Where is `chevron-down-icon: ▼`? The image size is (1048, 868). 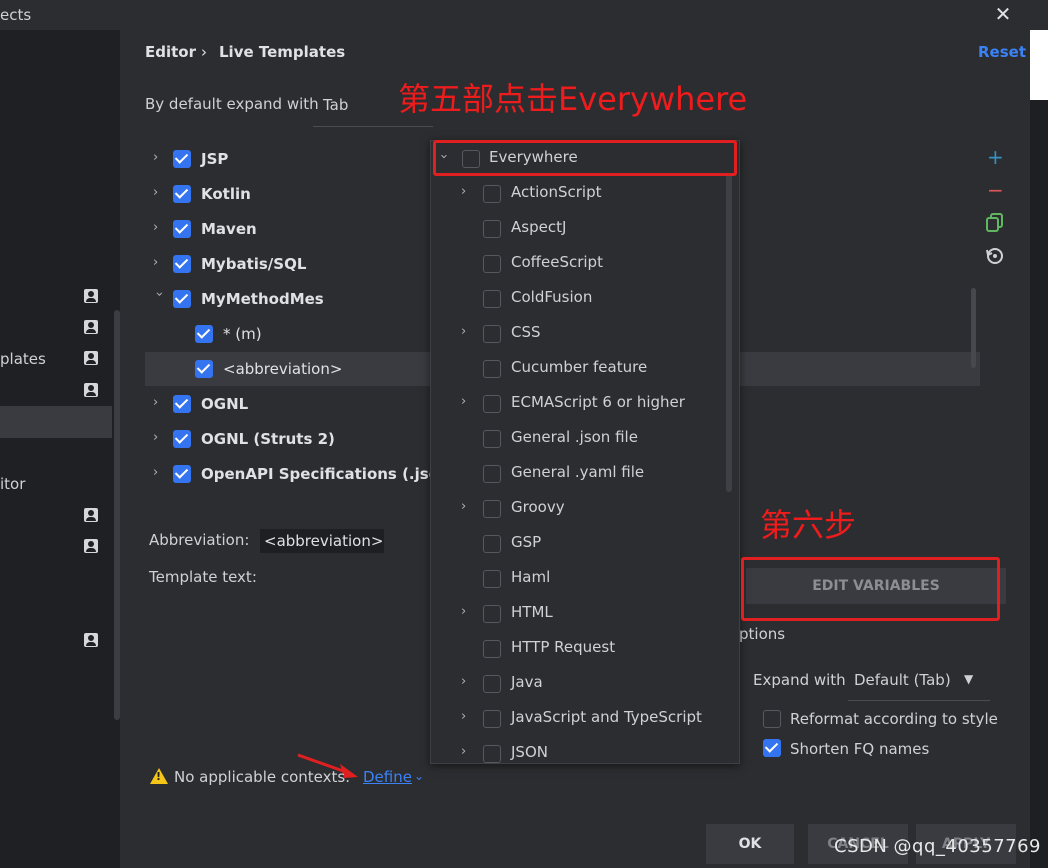 chevron-down-icon: ▼ is located at coordinates (969, 679).